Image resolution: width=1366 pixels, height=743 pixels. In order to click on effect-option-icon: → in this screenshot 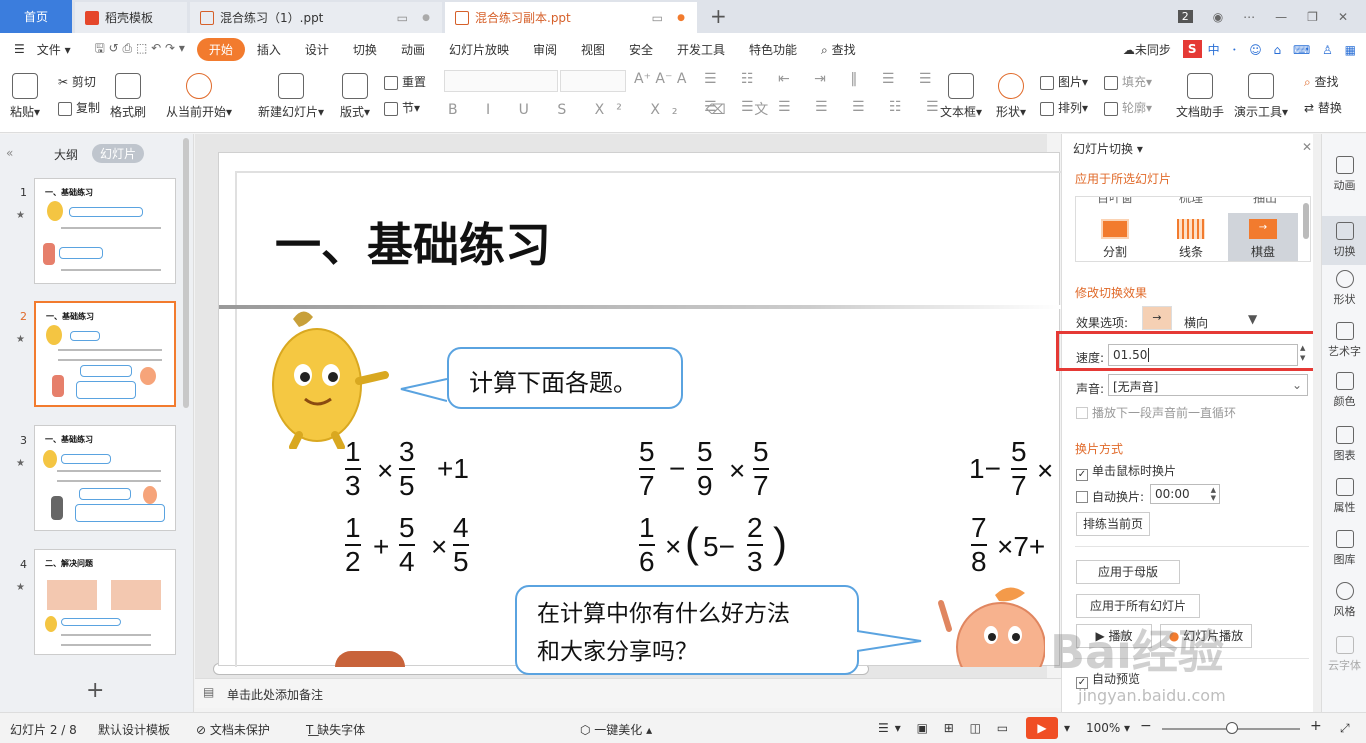, I will do `click(1157, 318)`.